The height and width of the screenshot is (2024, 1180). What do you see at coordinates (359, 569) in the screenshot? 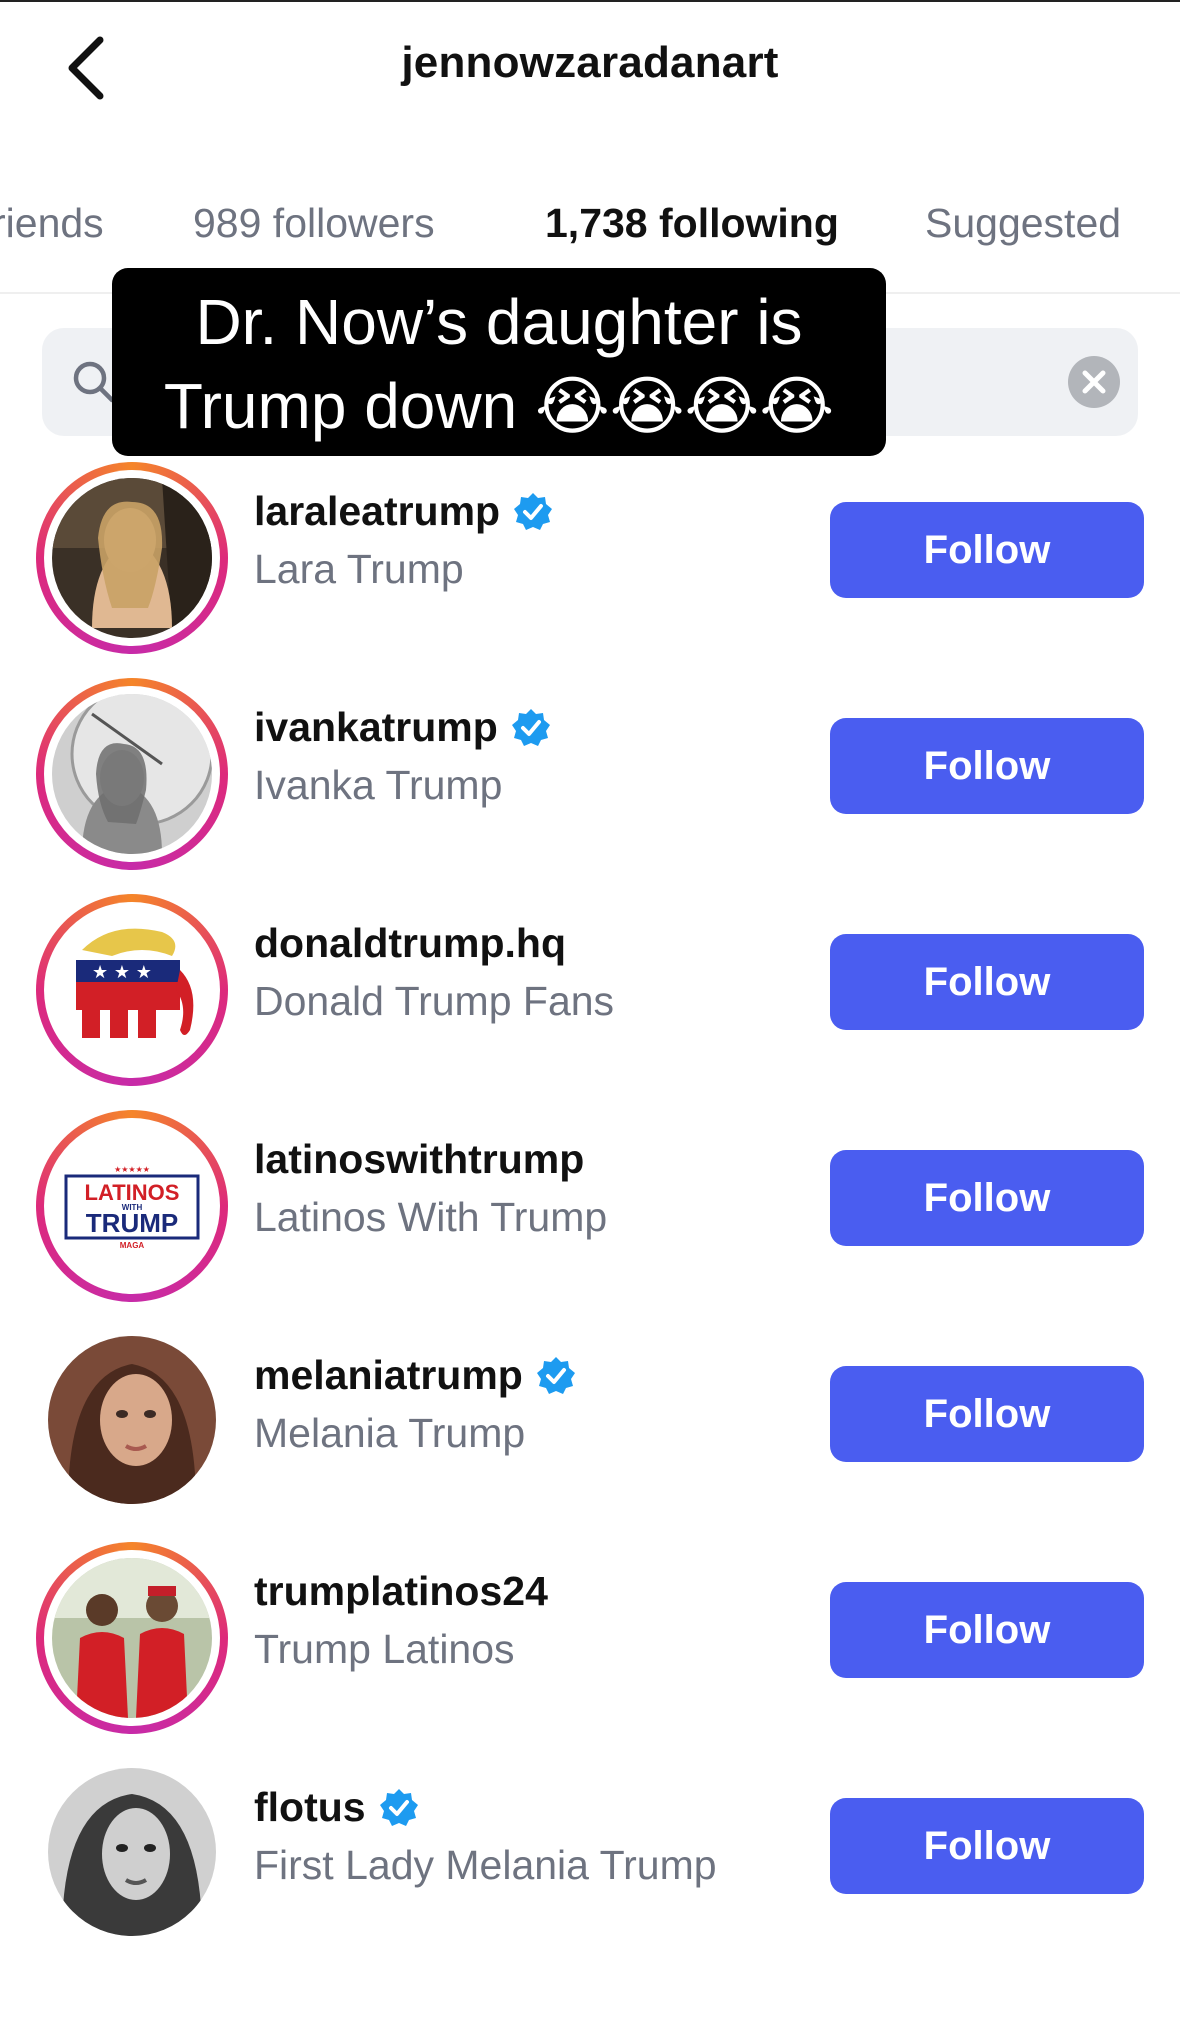
I see `full-name: Lara Trump` at bounding box center [359, 569].